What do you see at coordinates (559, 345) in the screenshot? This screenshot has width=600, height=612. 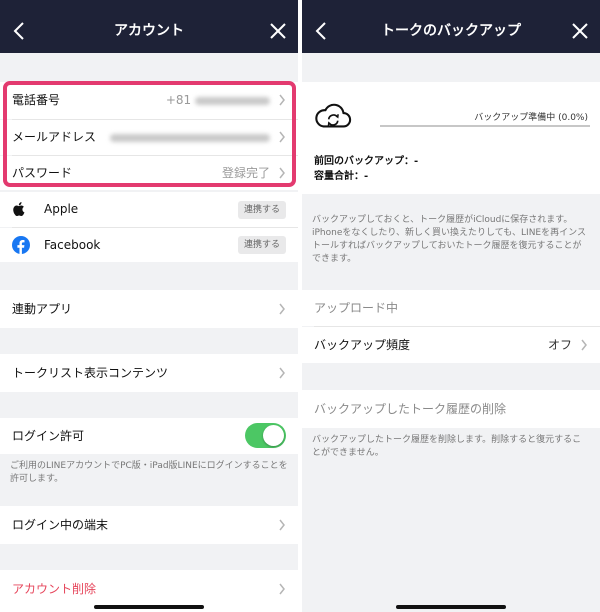 I see `backup-frequency-value: オフ` at bounding box center [559, 345].